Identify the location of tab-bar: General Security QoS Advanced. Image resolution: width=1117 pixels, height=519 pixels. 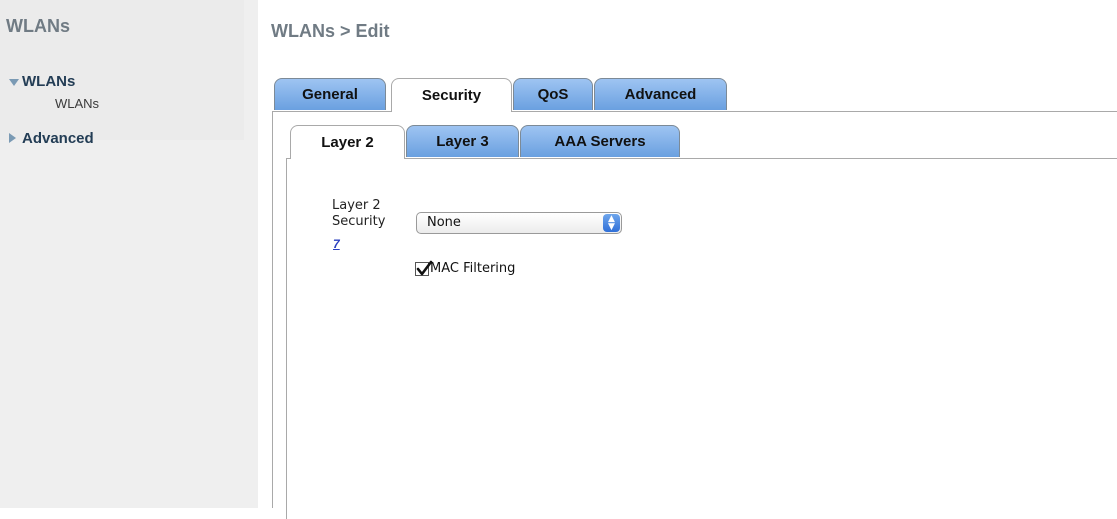
(694, 95).